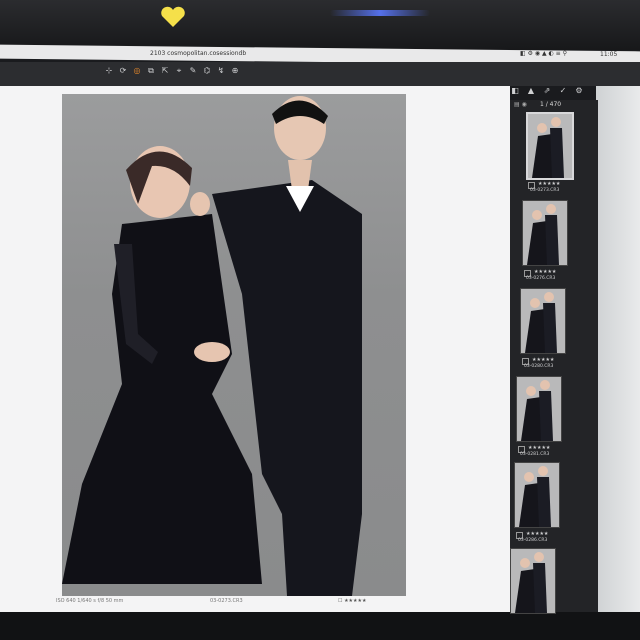 The width and height of the screenshot is (640, 640). What do you see at coordinates (90, 601) in the screenshot?
I see `capture-info: ISO 640 1/640 s f/8 50 mm` at bounding box center [90, 601].